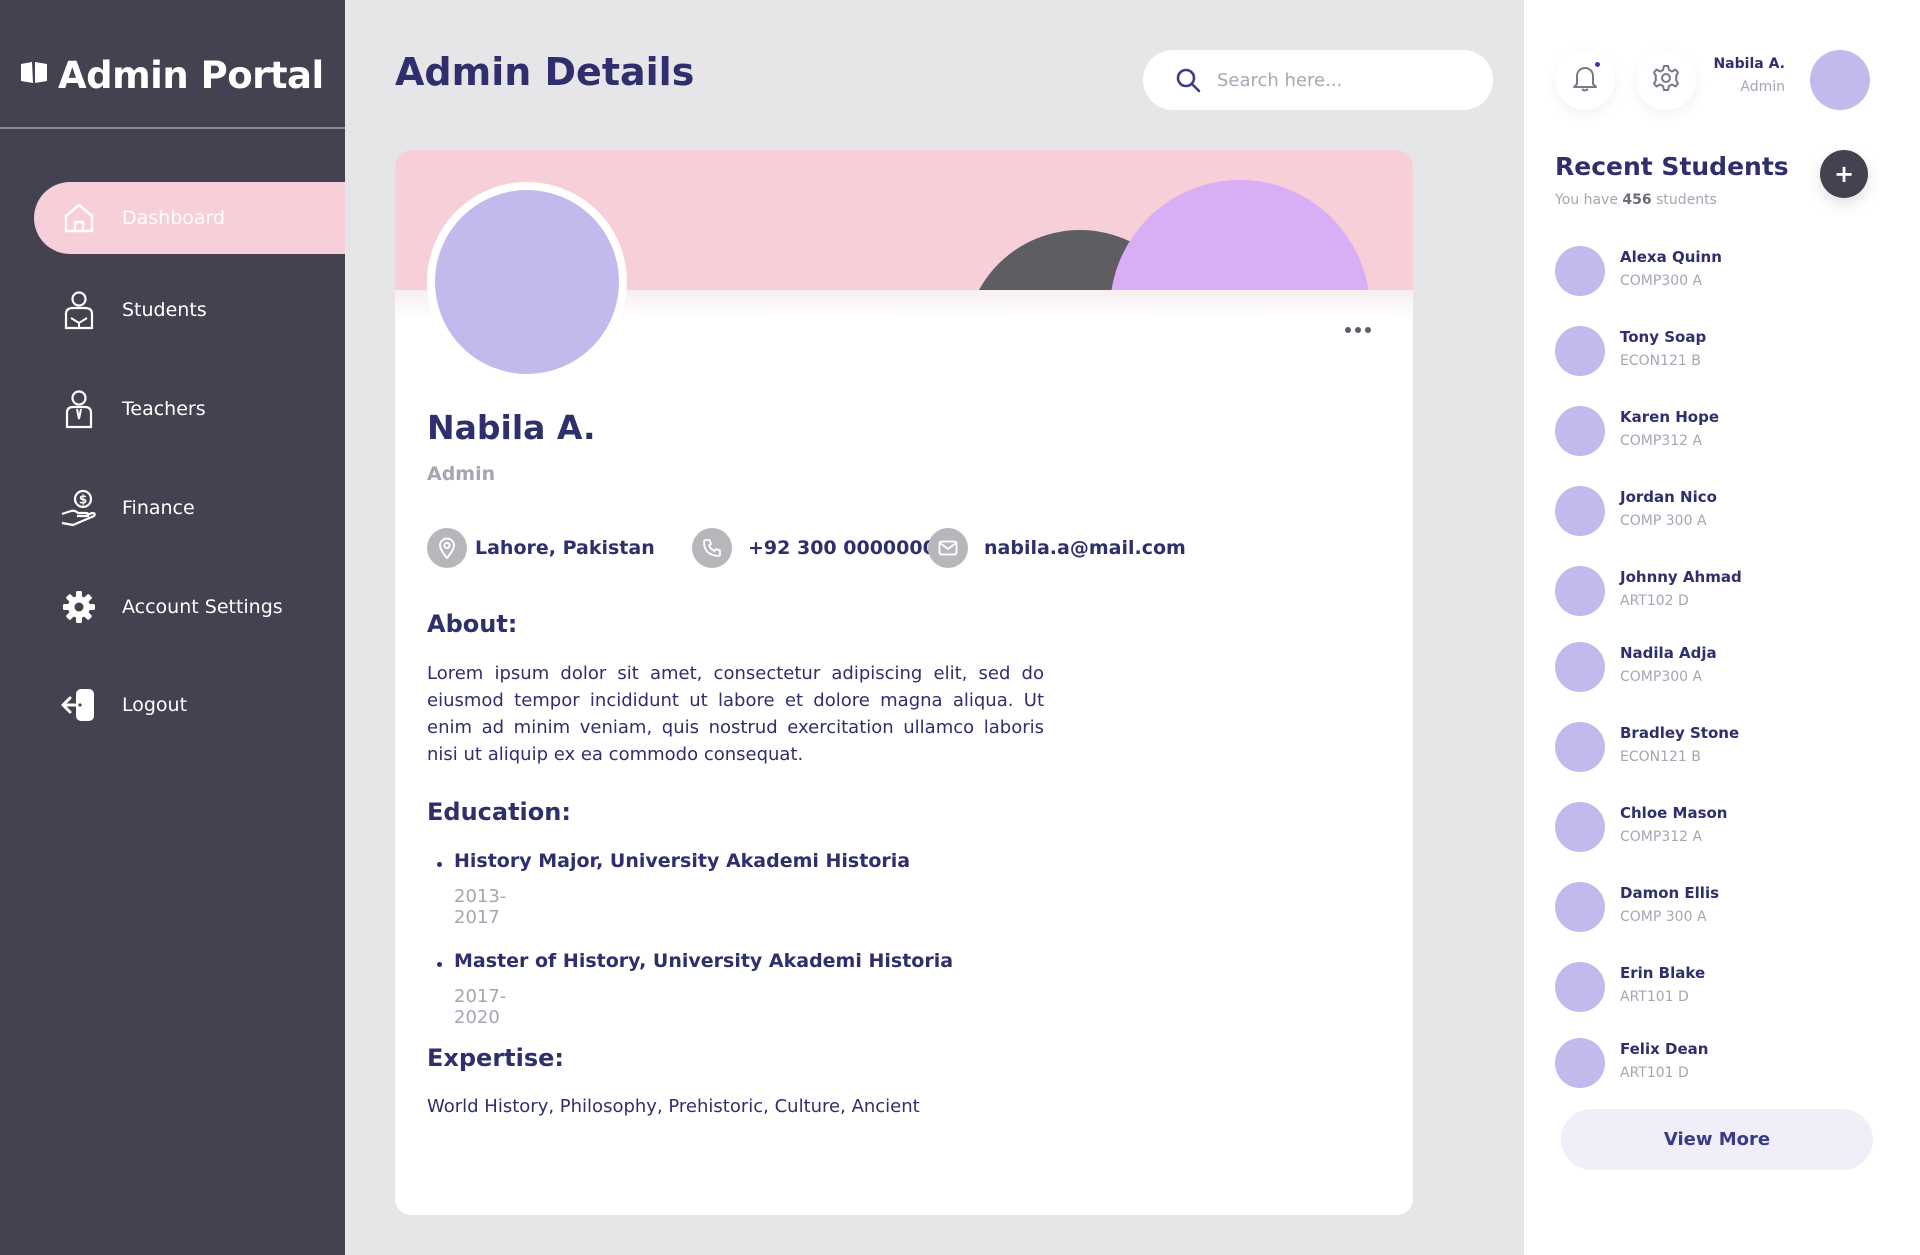 The image size is (1920, 1255). Describe the element at coordinates (172, 128) in the screenshot. I see `divider` at that location.